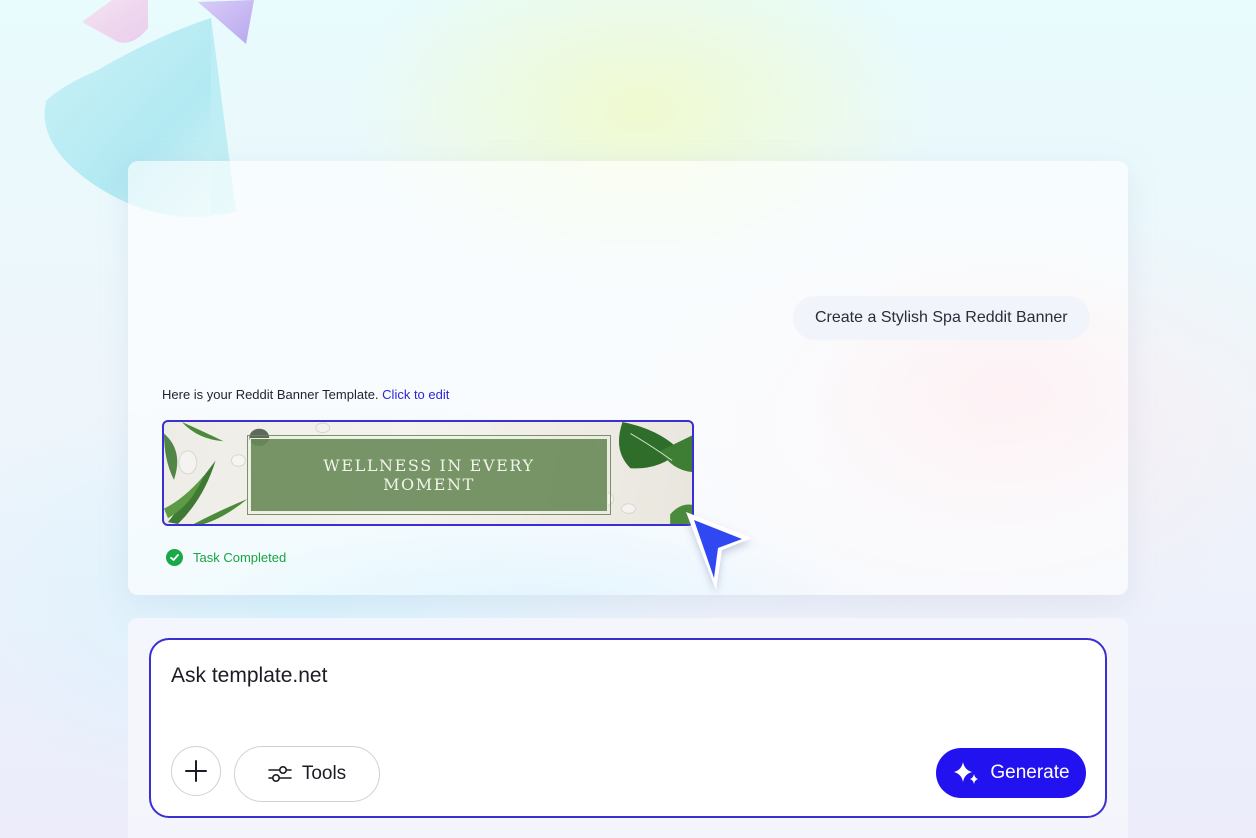 The height and width of the screenshot is (838, 1256). What do you see at coordinates (270, 394) in the screenshot?
I see `reply-text: Here is your Reddit Banner Template.` at bounding box center [270, 394].